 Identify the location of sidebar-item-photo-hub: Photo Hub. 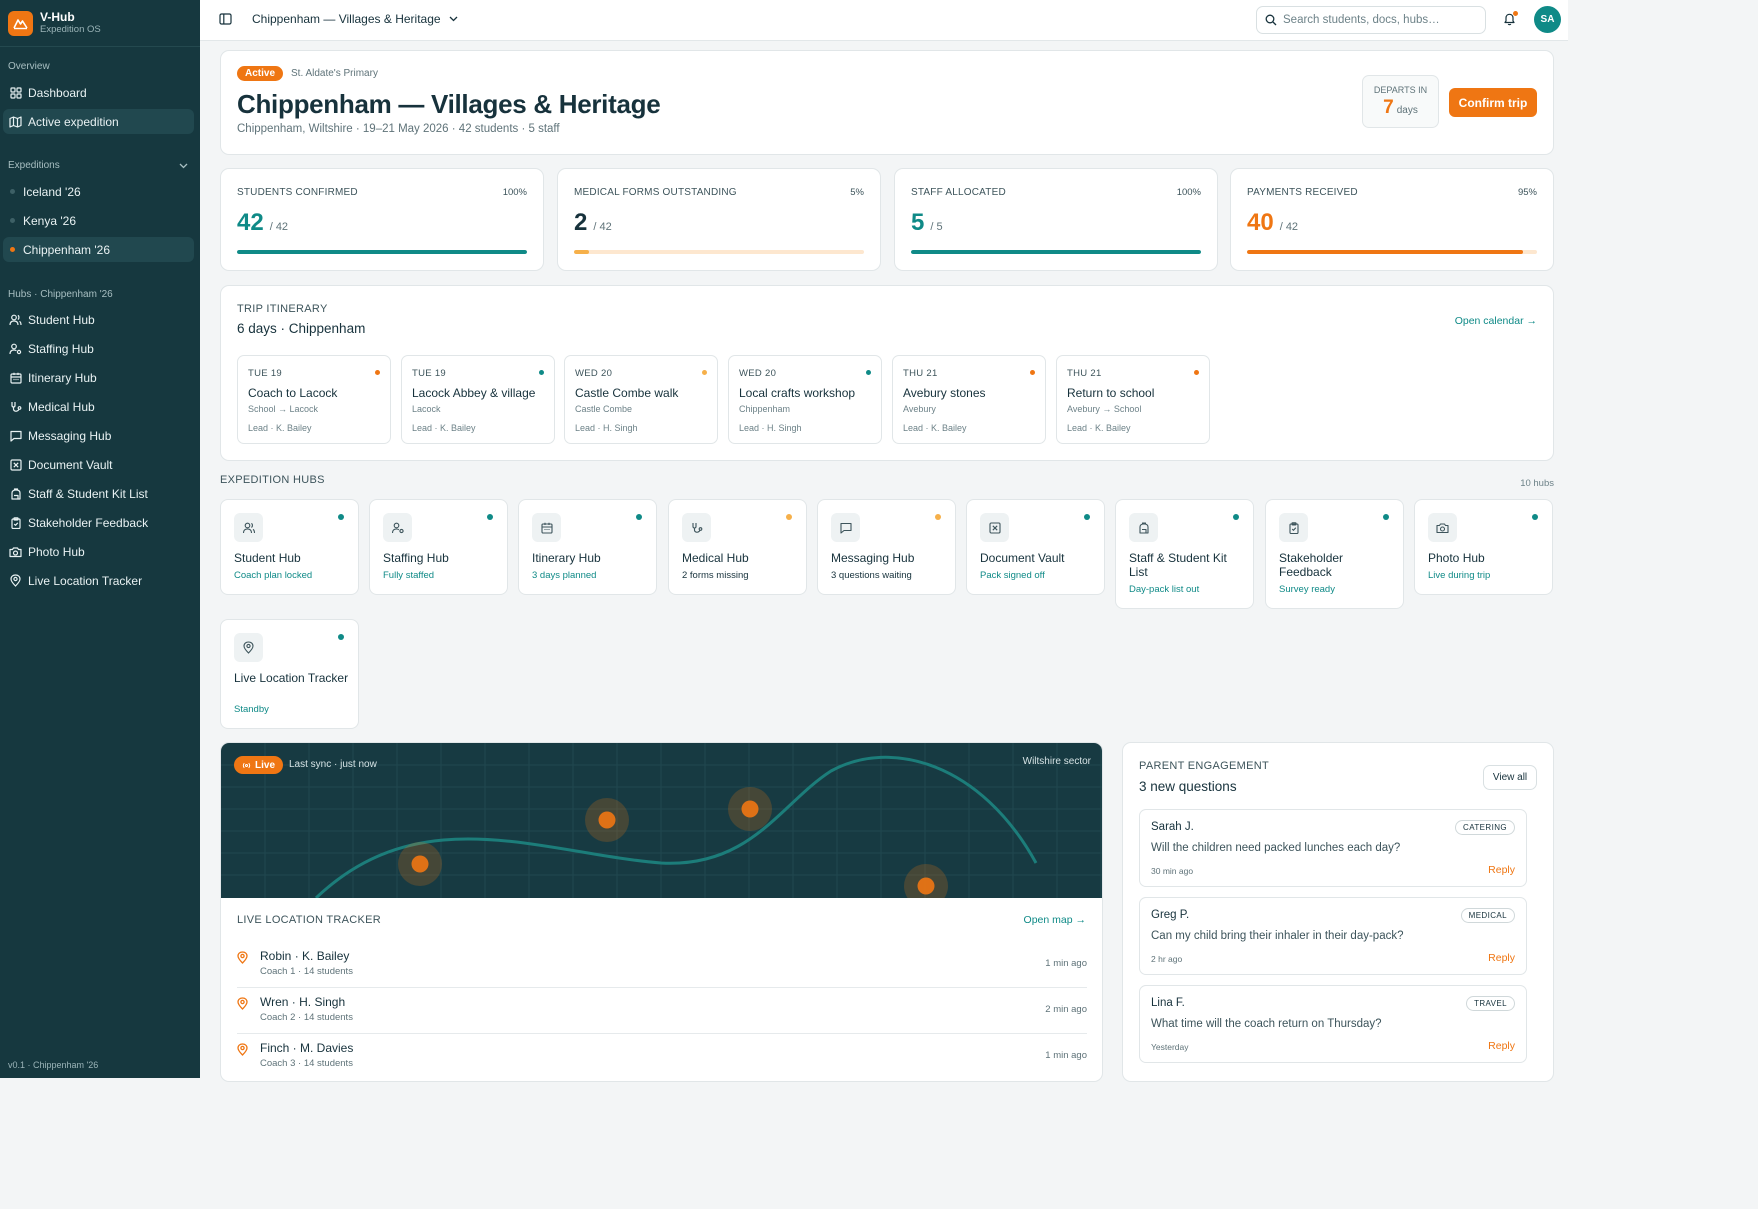
(98, 551).